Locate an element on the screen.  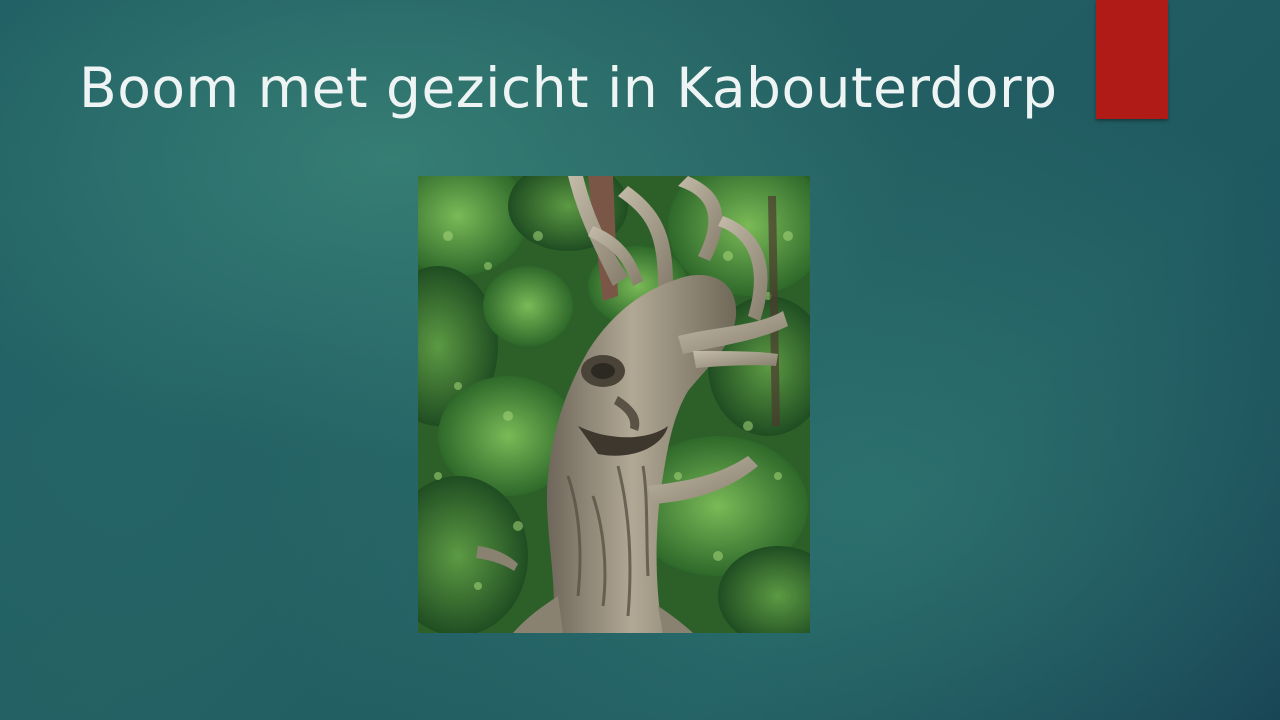
accent-bar is located at coordinates (1132, 59).